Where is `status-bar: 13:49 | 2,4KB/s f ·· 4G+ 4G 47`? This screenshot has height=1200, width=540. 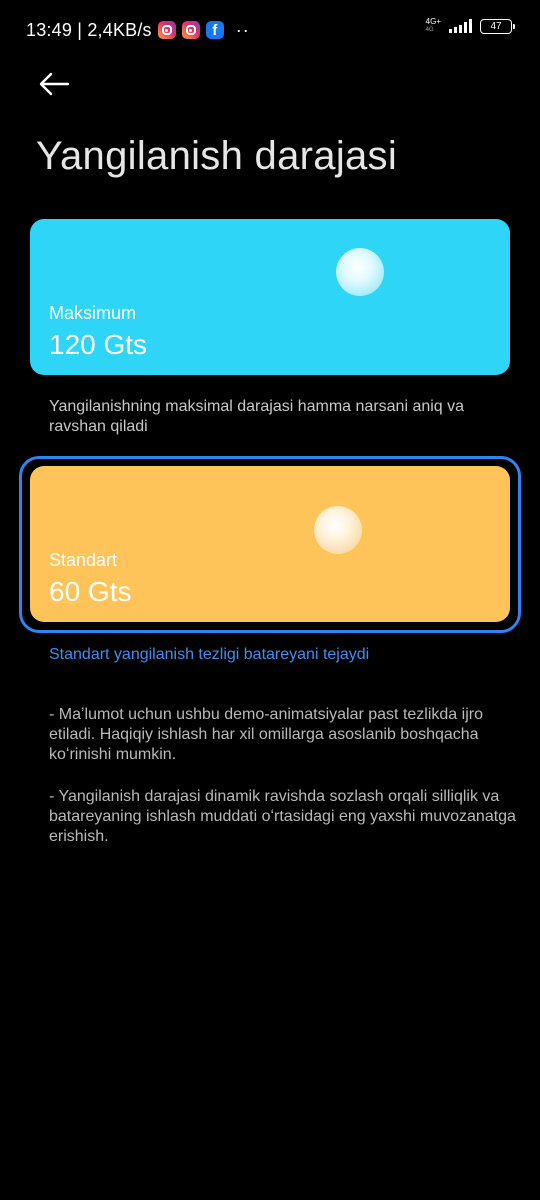
status-bar: 13:49 | 2,4KB/s f ·· 4G+ 4G 47 is located at coordinates (270, 30).